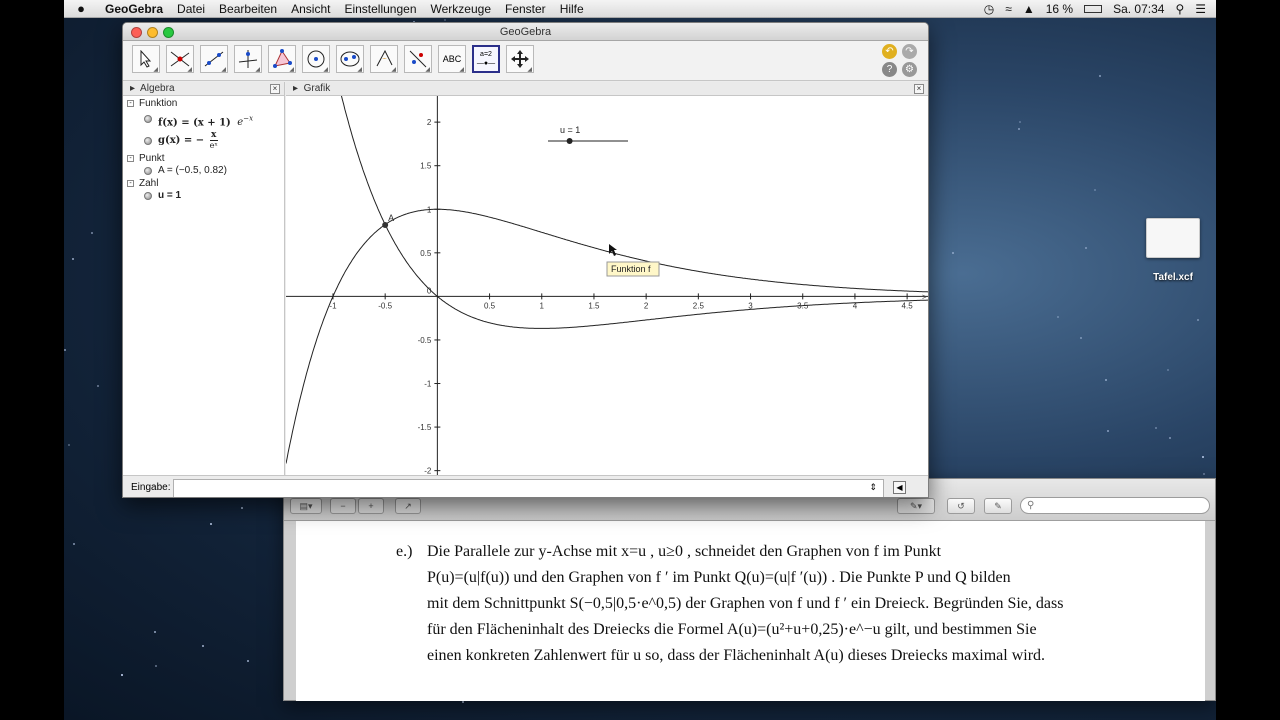  I want to click on window-titlebar: GeoGebra, so click(525, 32).